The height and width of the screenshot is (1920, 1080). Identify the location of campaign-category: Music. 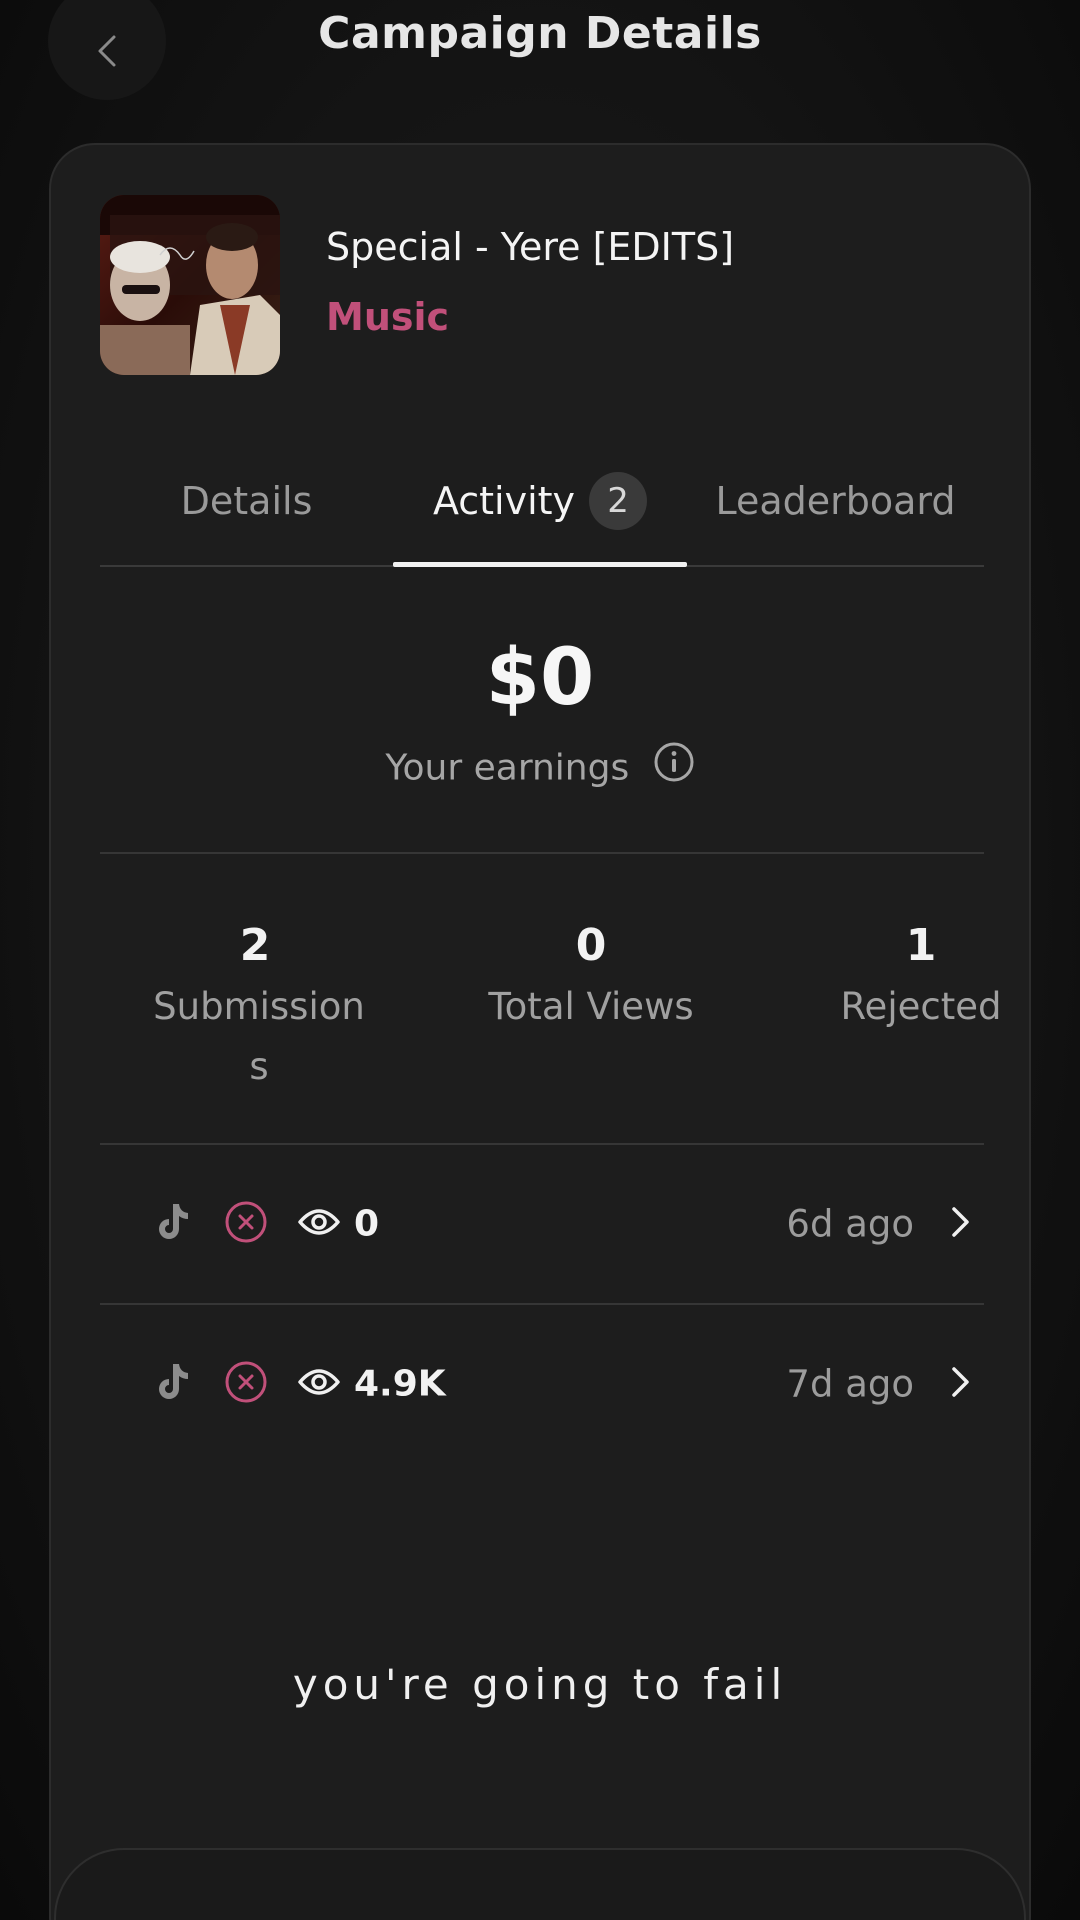
(388, 317).